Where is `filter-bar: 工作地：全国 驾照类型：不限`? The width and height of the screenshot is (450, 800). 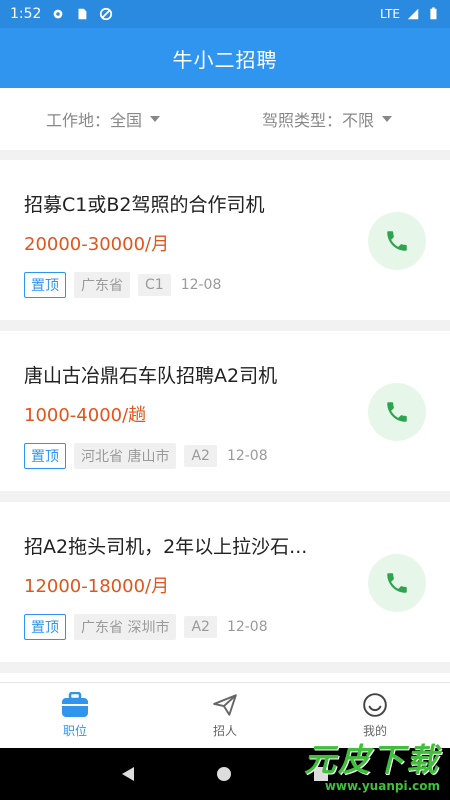
filter-bar: 工作地：全国 驾照类型：不限 is located at coordinates (225, 119).